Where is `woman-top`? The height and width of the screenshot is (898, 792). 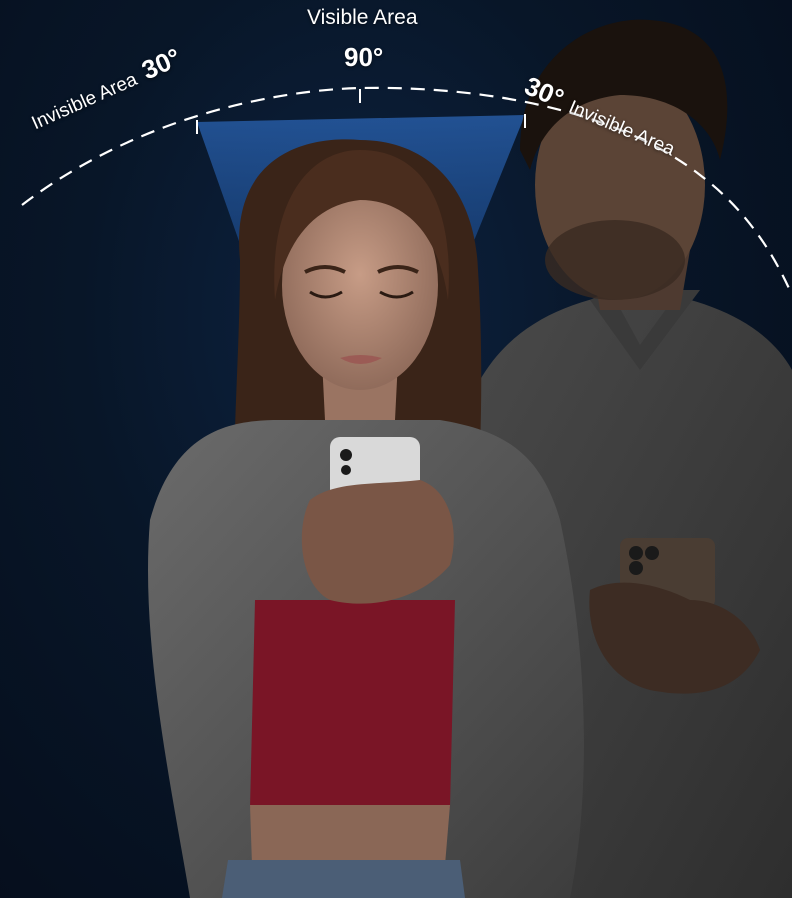
woman-top is located at coordinates (352, 704).